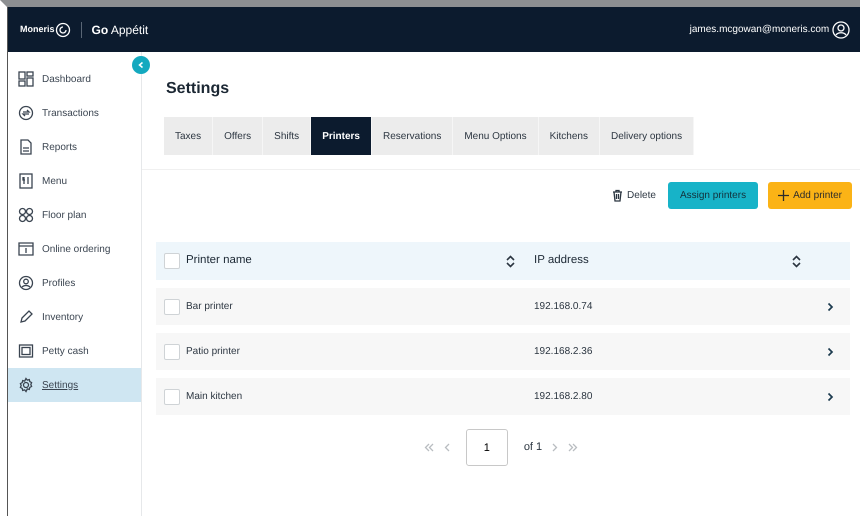 Image resolution: width=860 pixels, height=516 pixels. I want to click on page-count: of 1, so click(533, 448).